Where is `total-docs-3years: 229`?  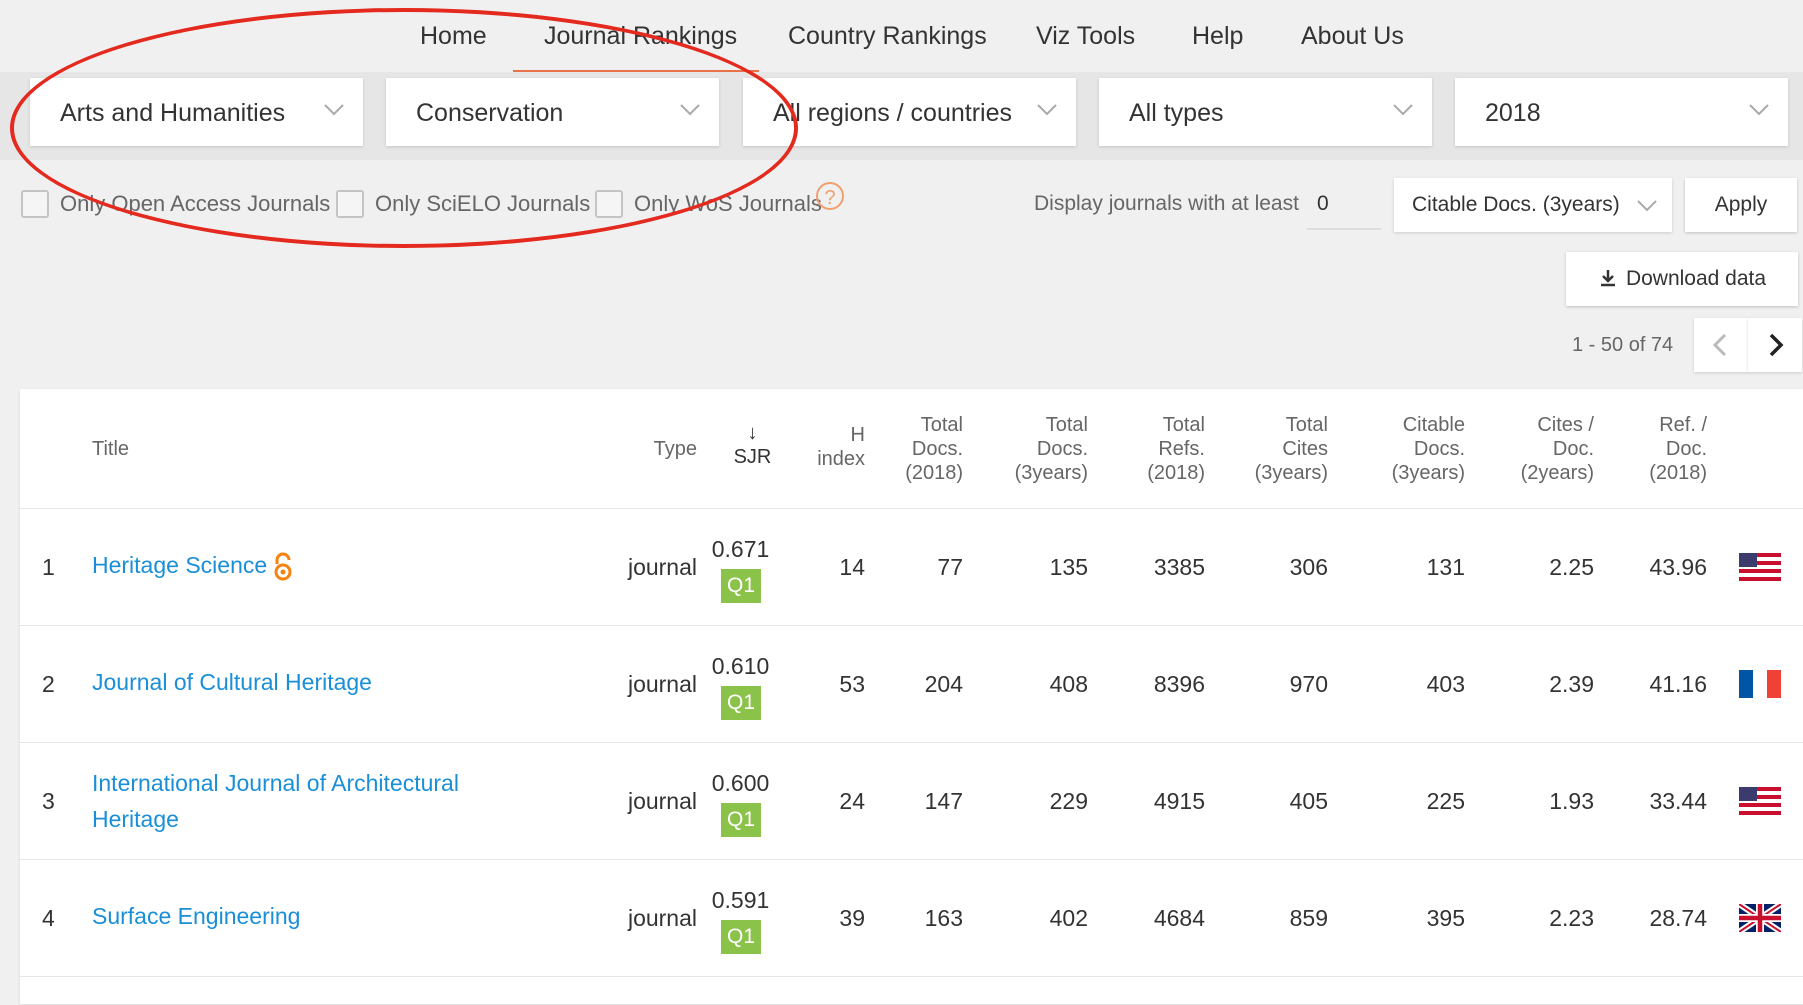
total-docs-3years: 229 is located at coordinates (1068, 801).